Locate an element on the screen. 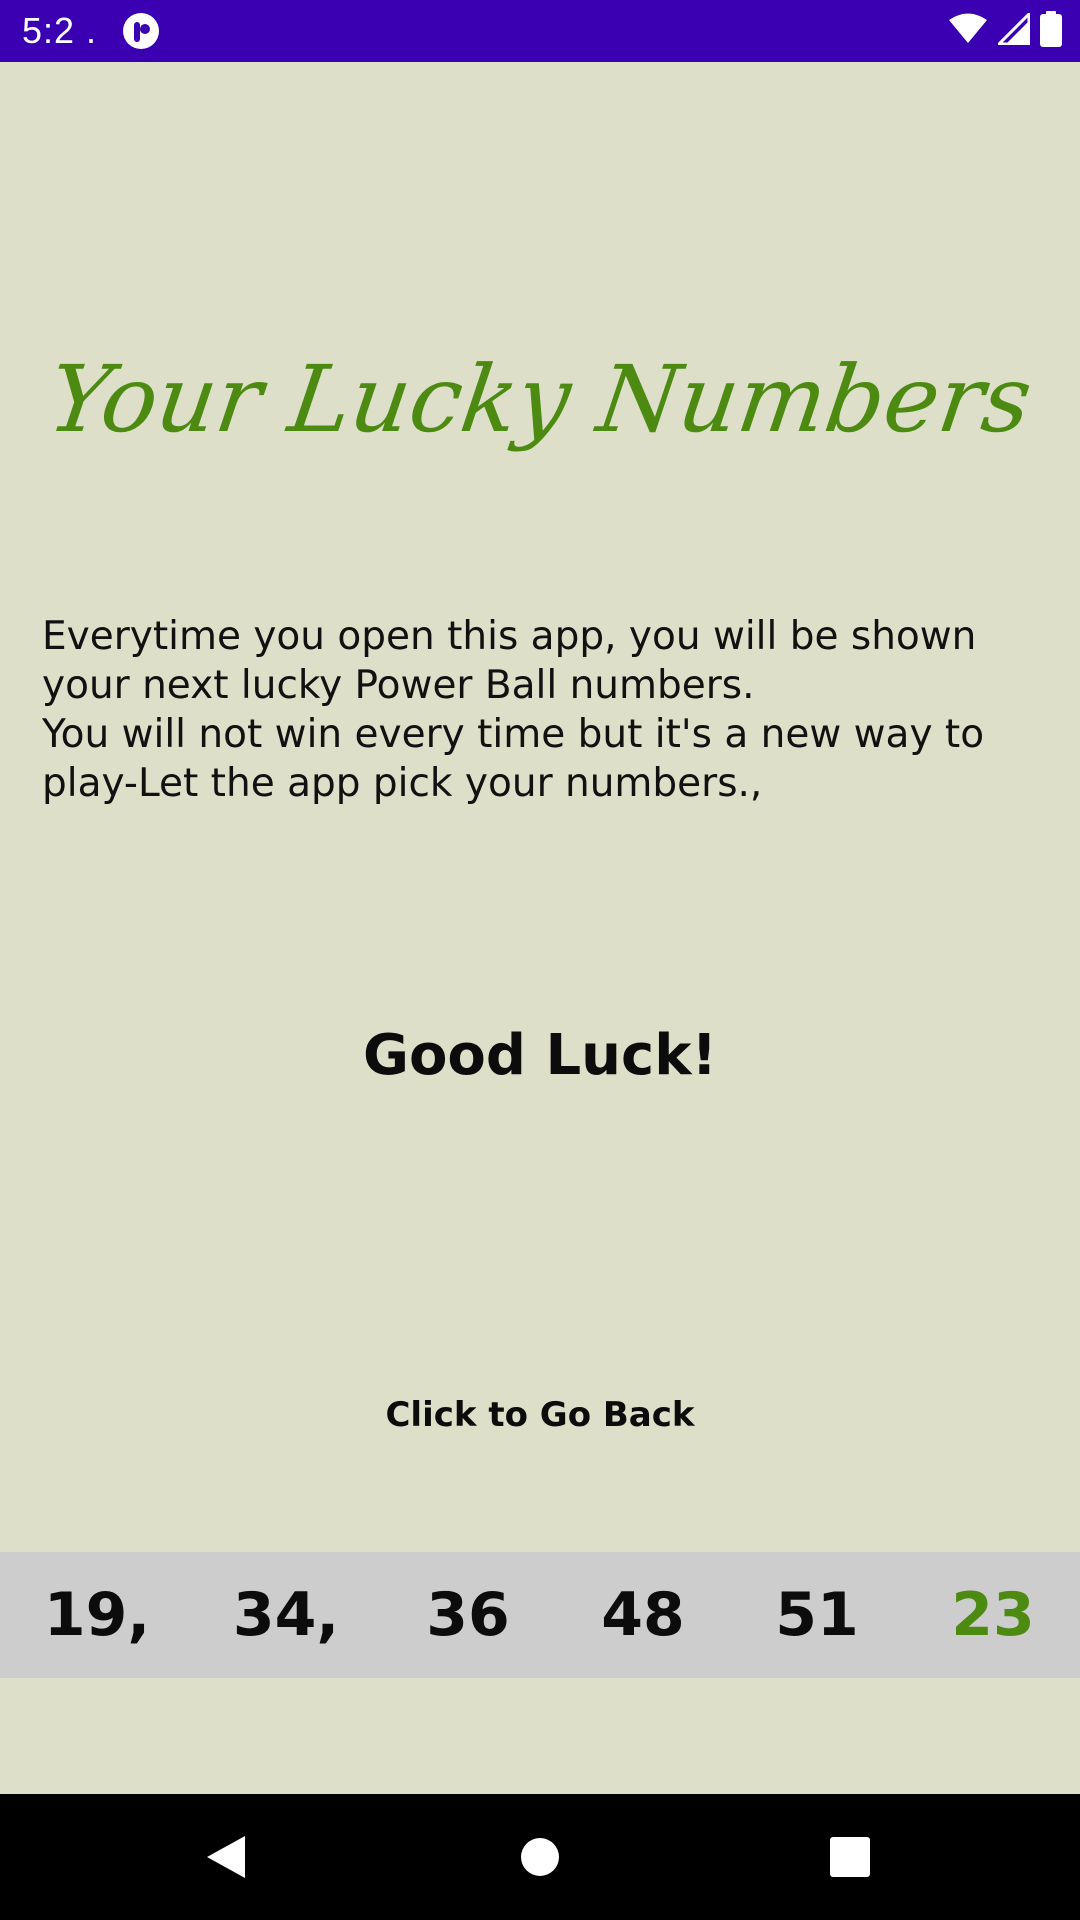  wifi-icon is located at coordinates (968, 31).